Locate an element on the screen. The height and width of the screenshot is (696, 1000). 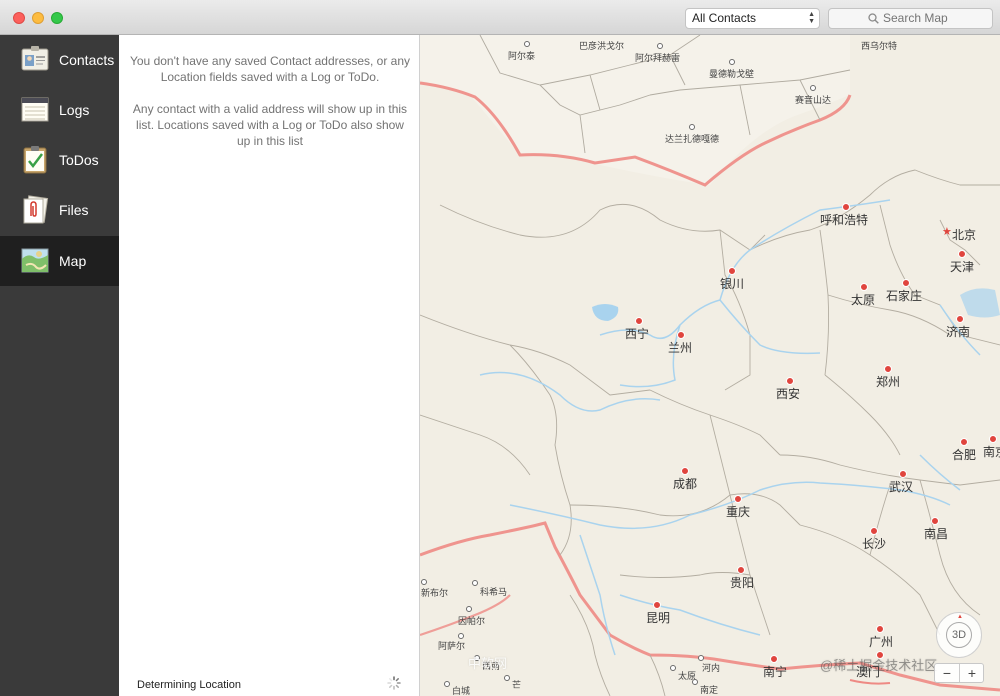
map-icon is located at coordinates (35, 260).